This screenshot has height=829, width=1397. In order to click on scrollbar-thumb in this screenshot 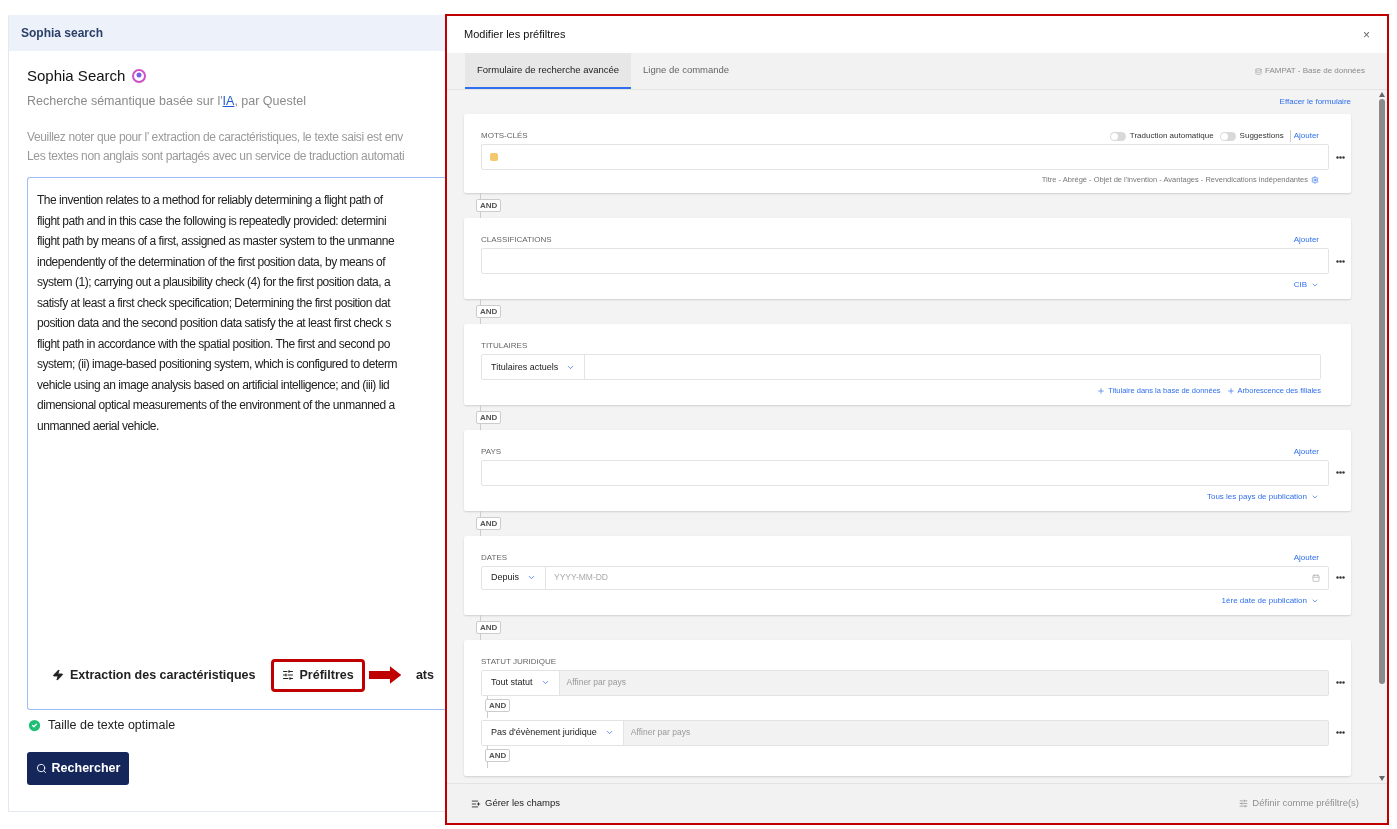, I will do `click(1382, 391)`.